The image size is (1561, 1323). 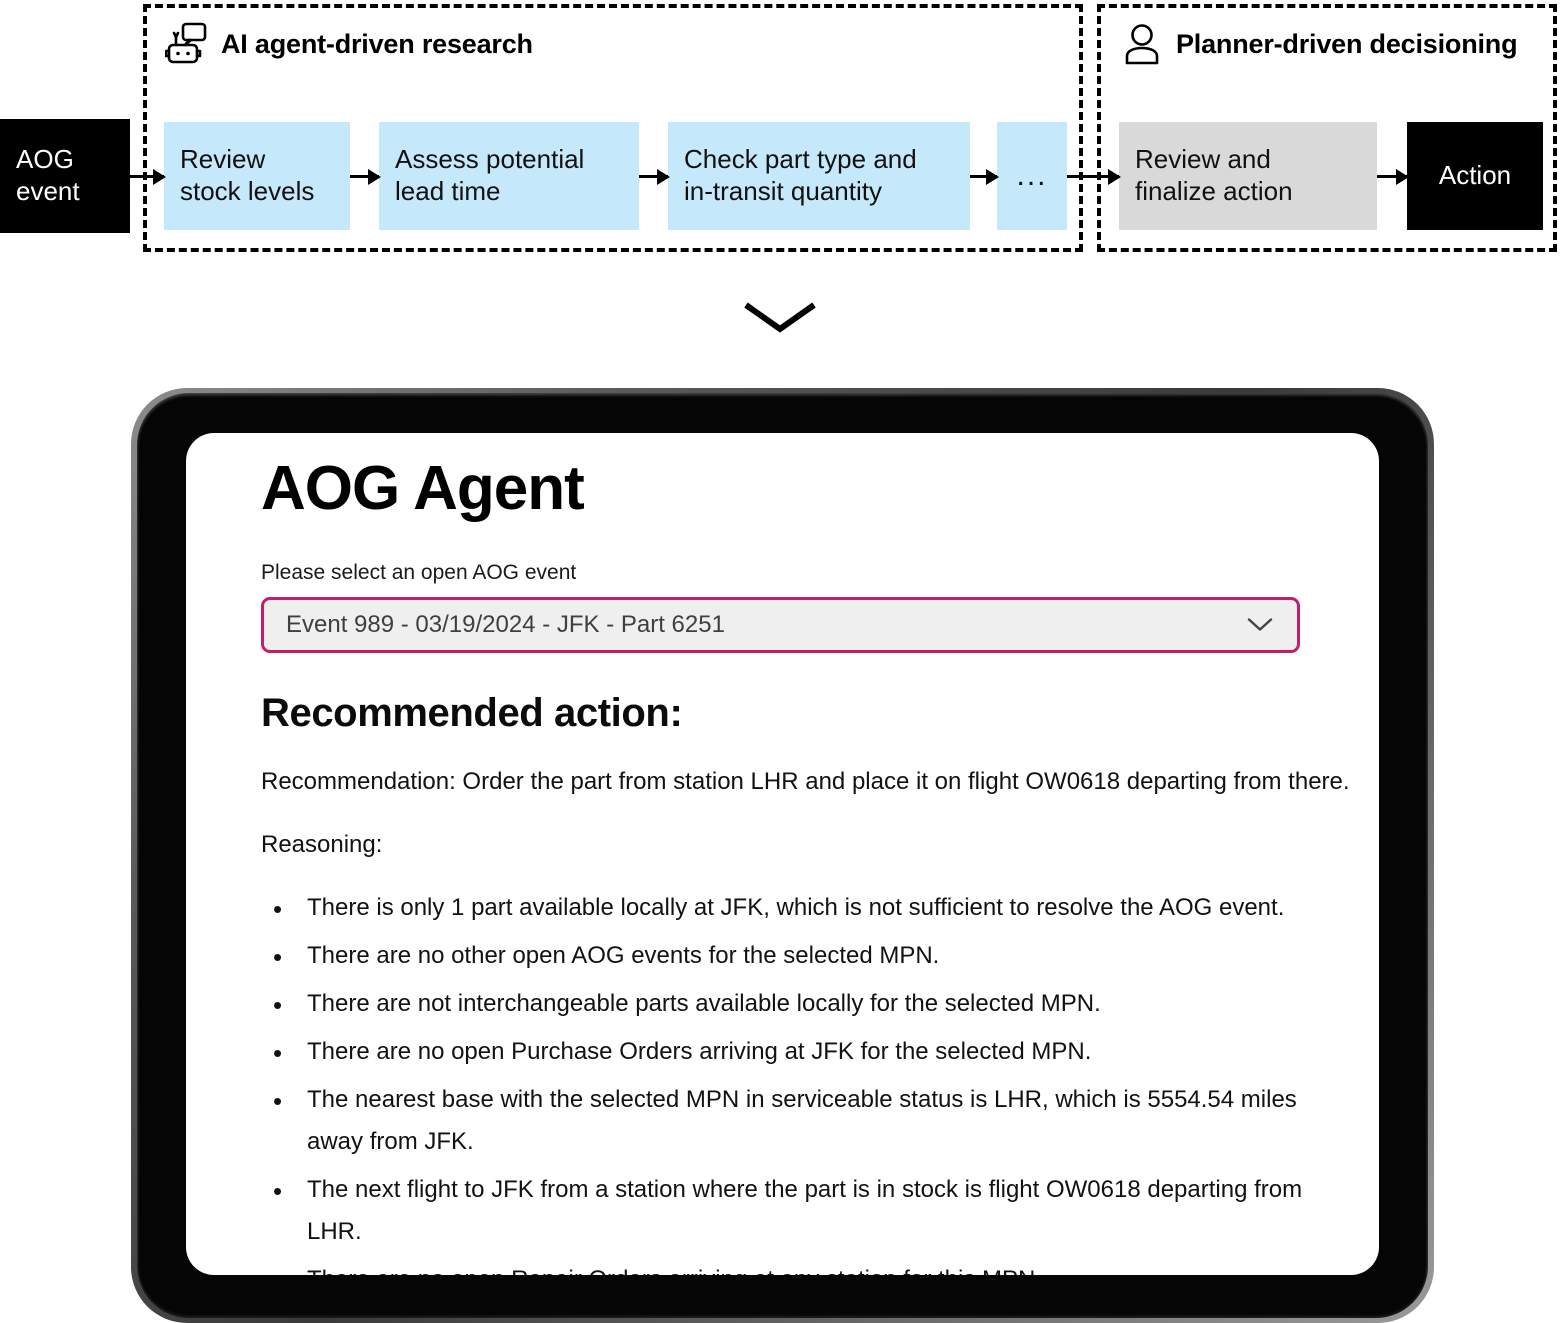 I want to click on flow-node-assess-lead-time-line1: Assess potential, so click(x=490, y=159).